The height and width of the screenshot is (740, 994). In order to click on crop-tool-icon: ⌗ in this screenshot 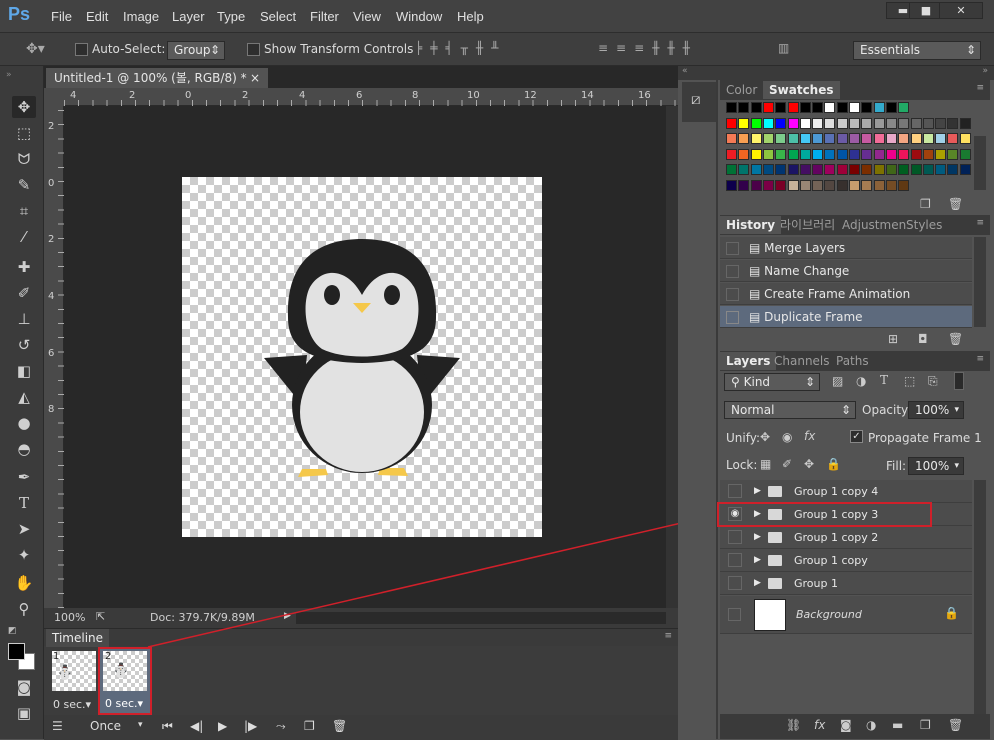, I will do `click(24, 211)`.